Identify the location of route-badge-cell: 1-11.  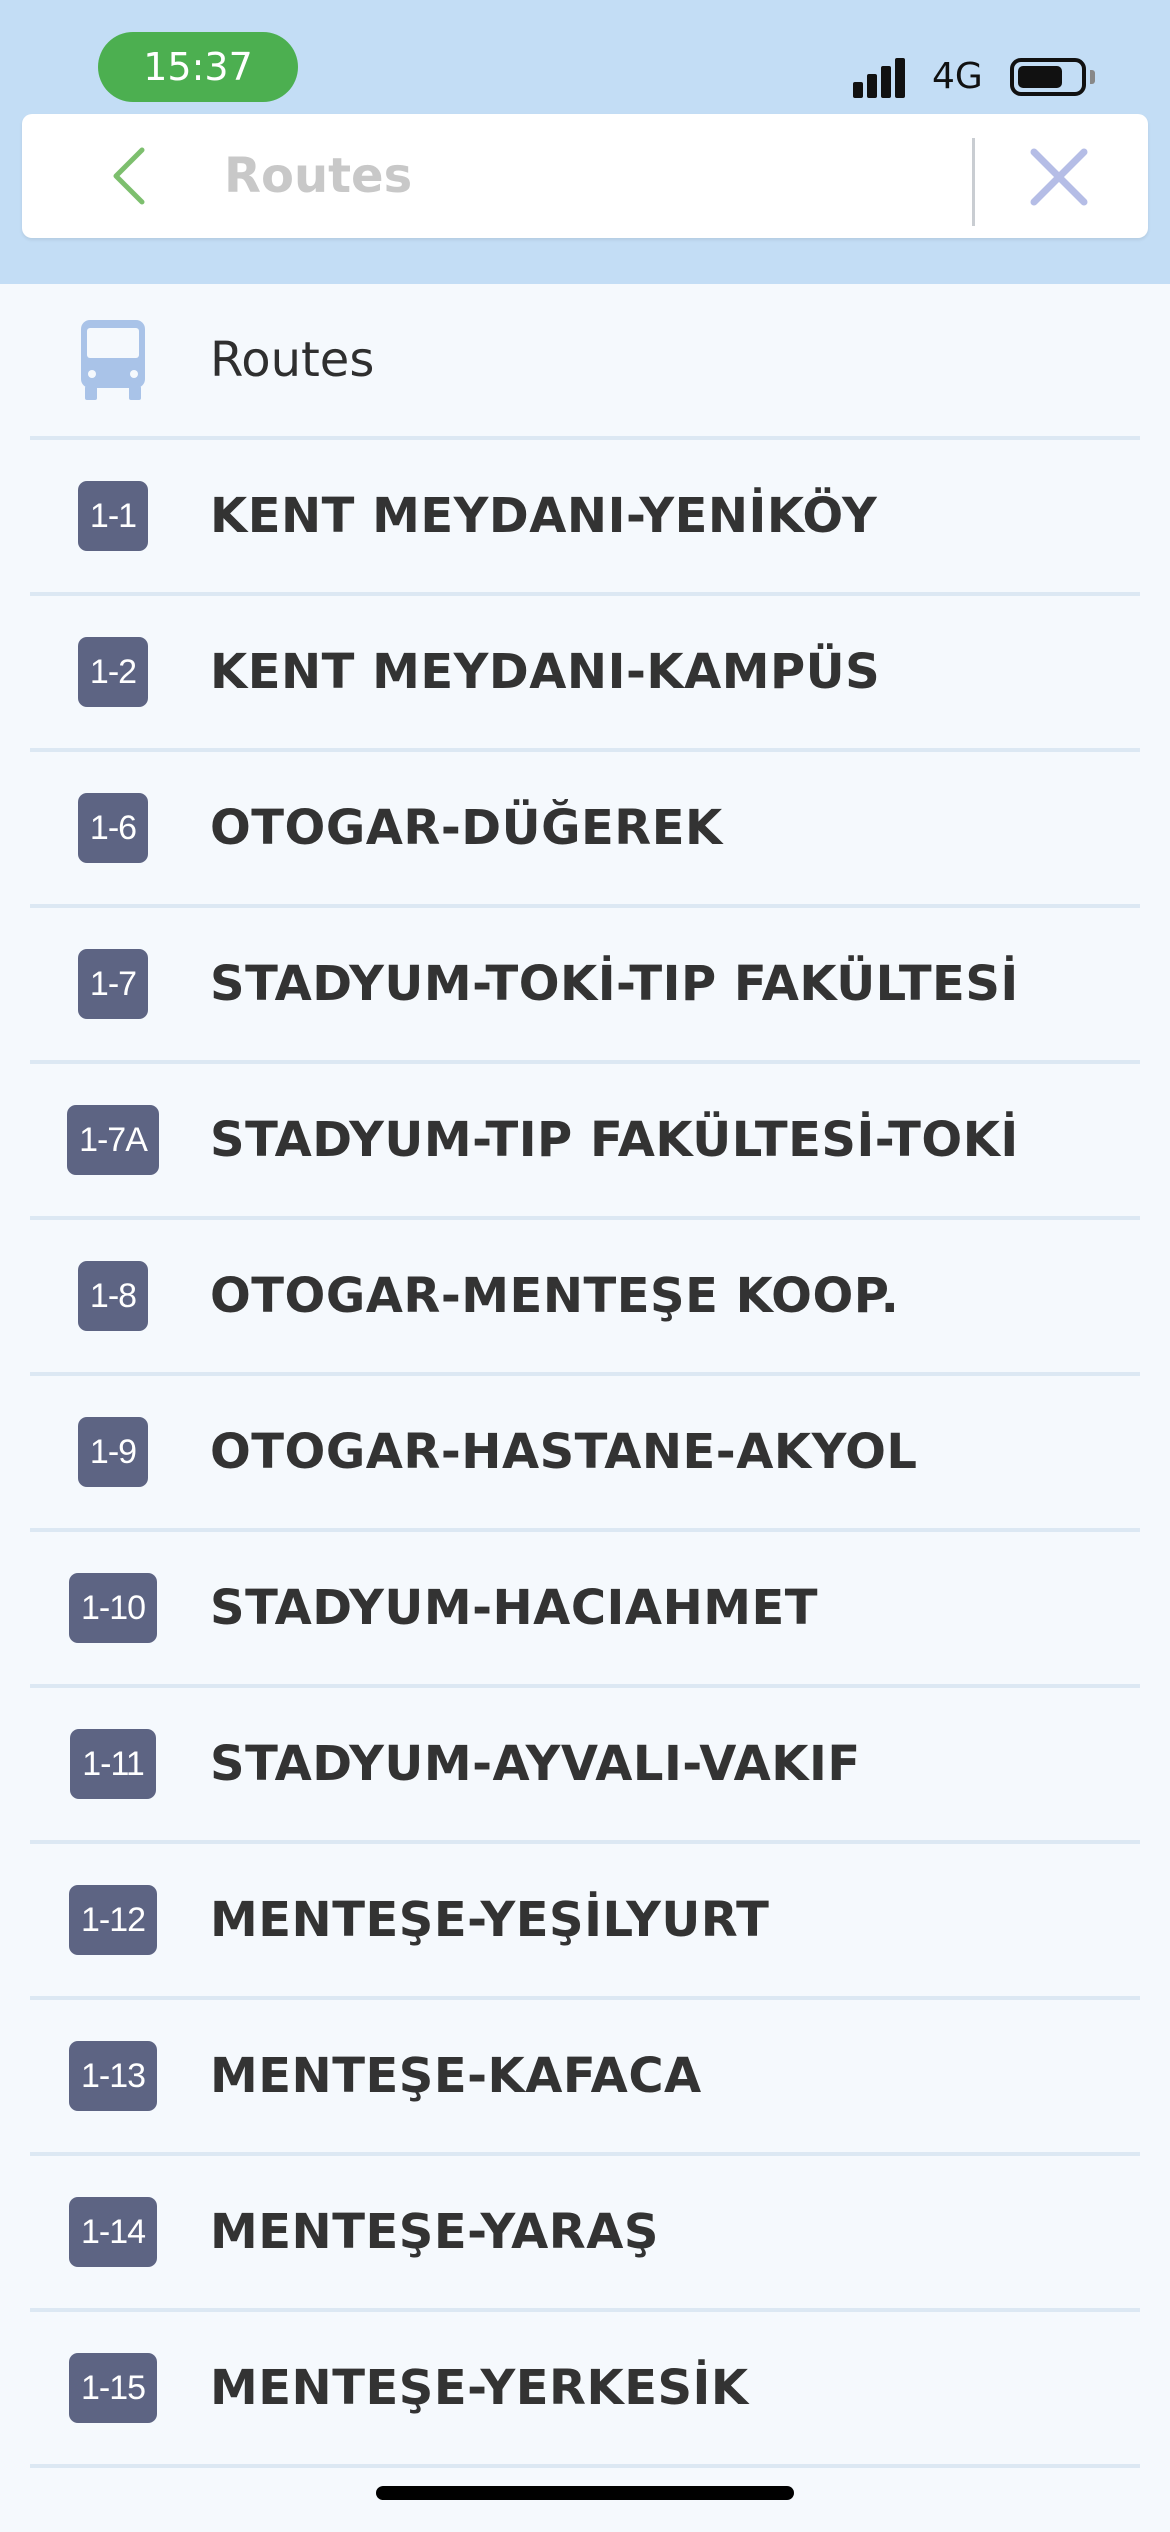
(113, 1764).